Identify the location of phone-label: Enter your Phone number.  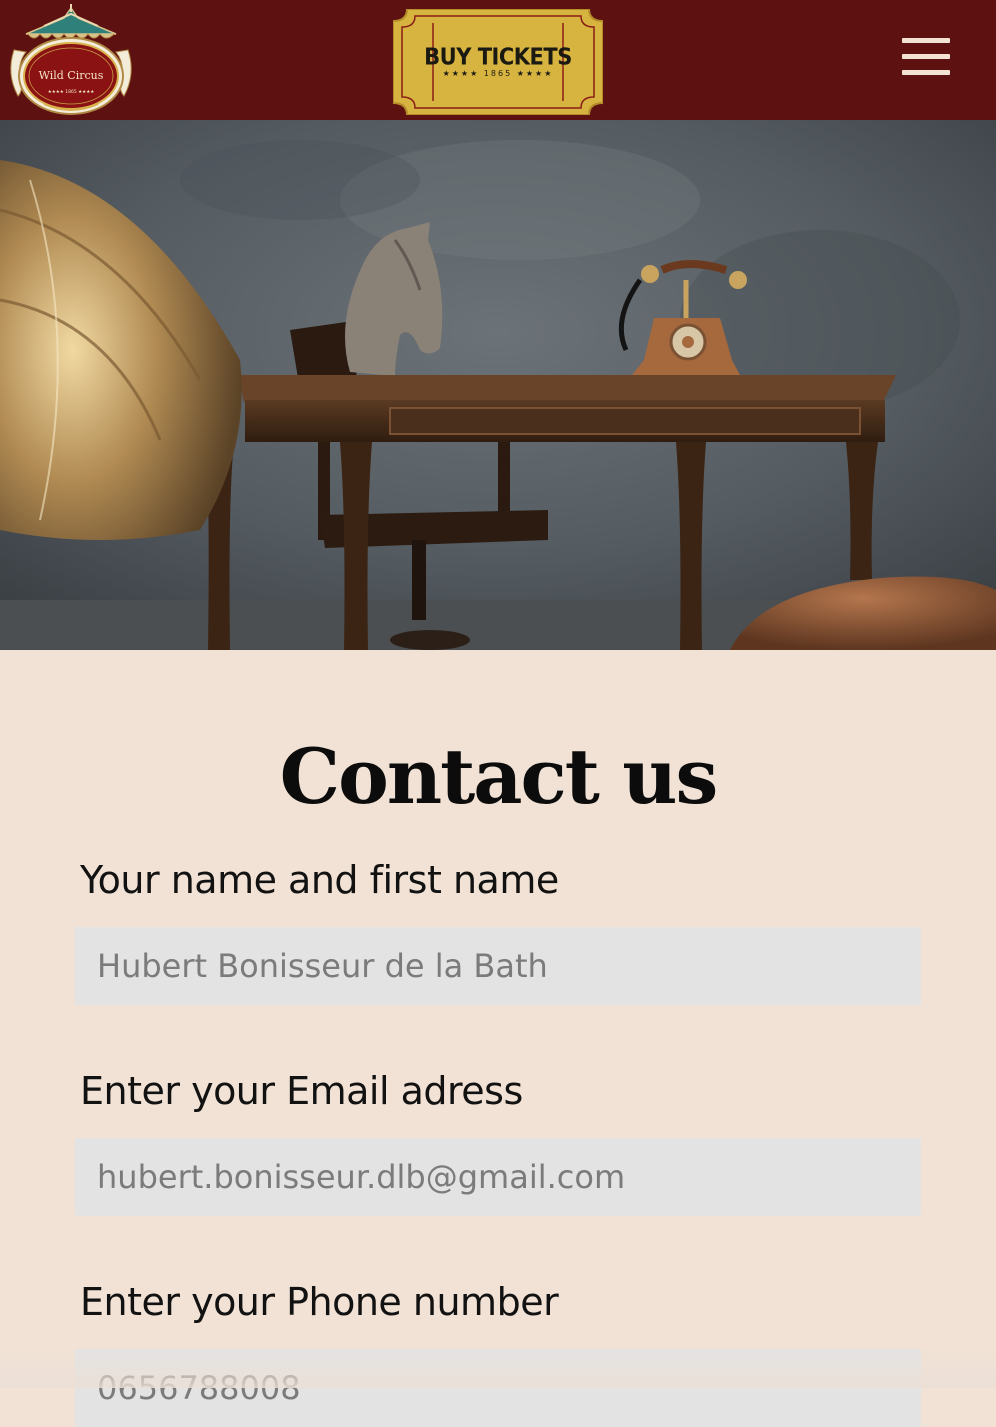
(319, 1302).